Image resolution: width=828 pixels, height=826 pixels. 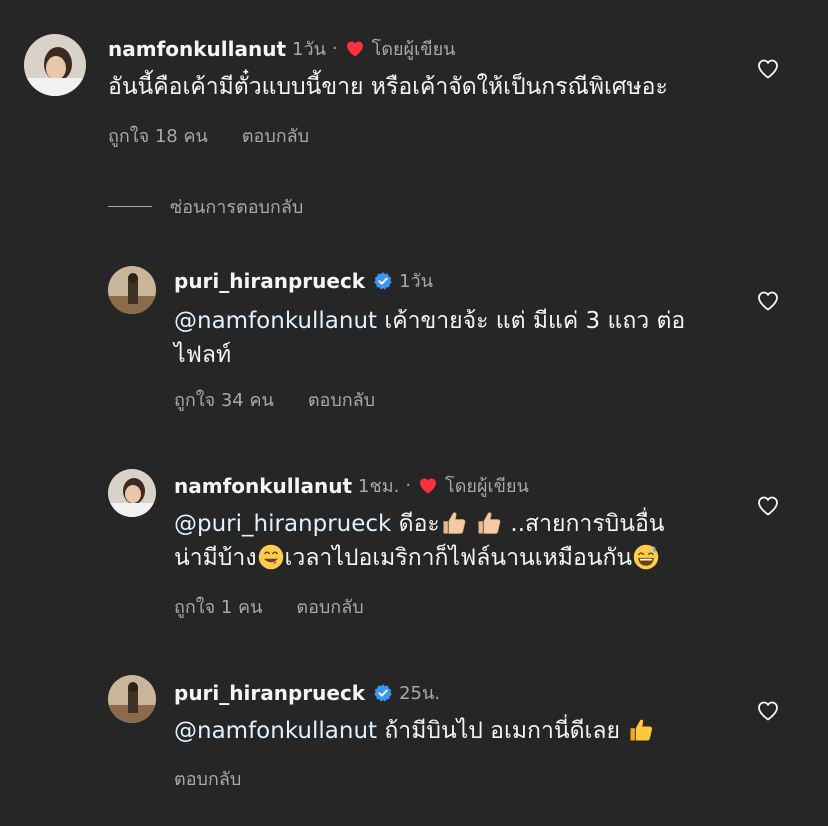 I want to click on comment-text-part: เวลาไปอเมริกาก็ไฟล์นานเหมือนกัน, so click(x=458, y=558).